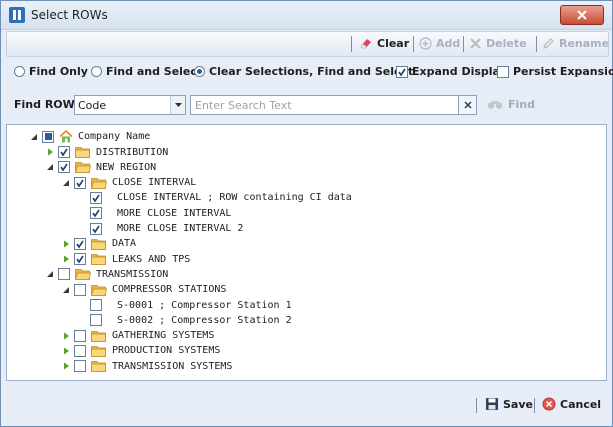  Describe the element at coordinates (177, 105) in the screenshot. I see `dropdown-arrow` at that location.